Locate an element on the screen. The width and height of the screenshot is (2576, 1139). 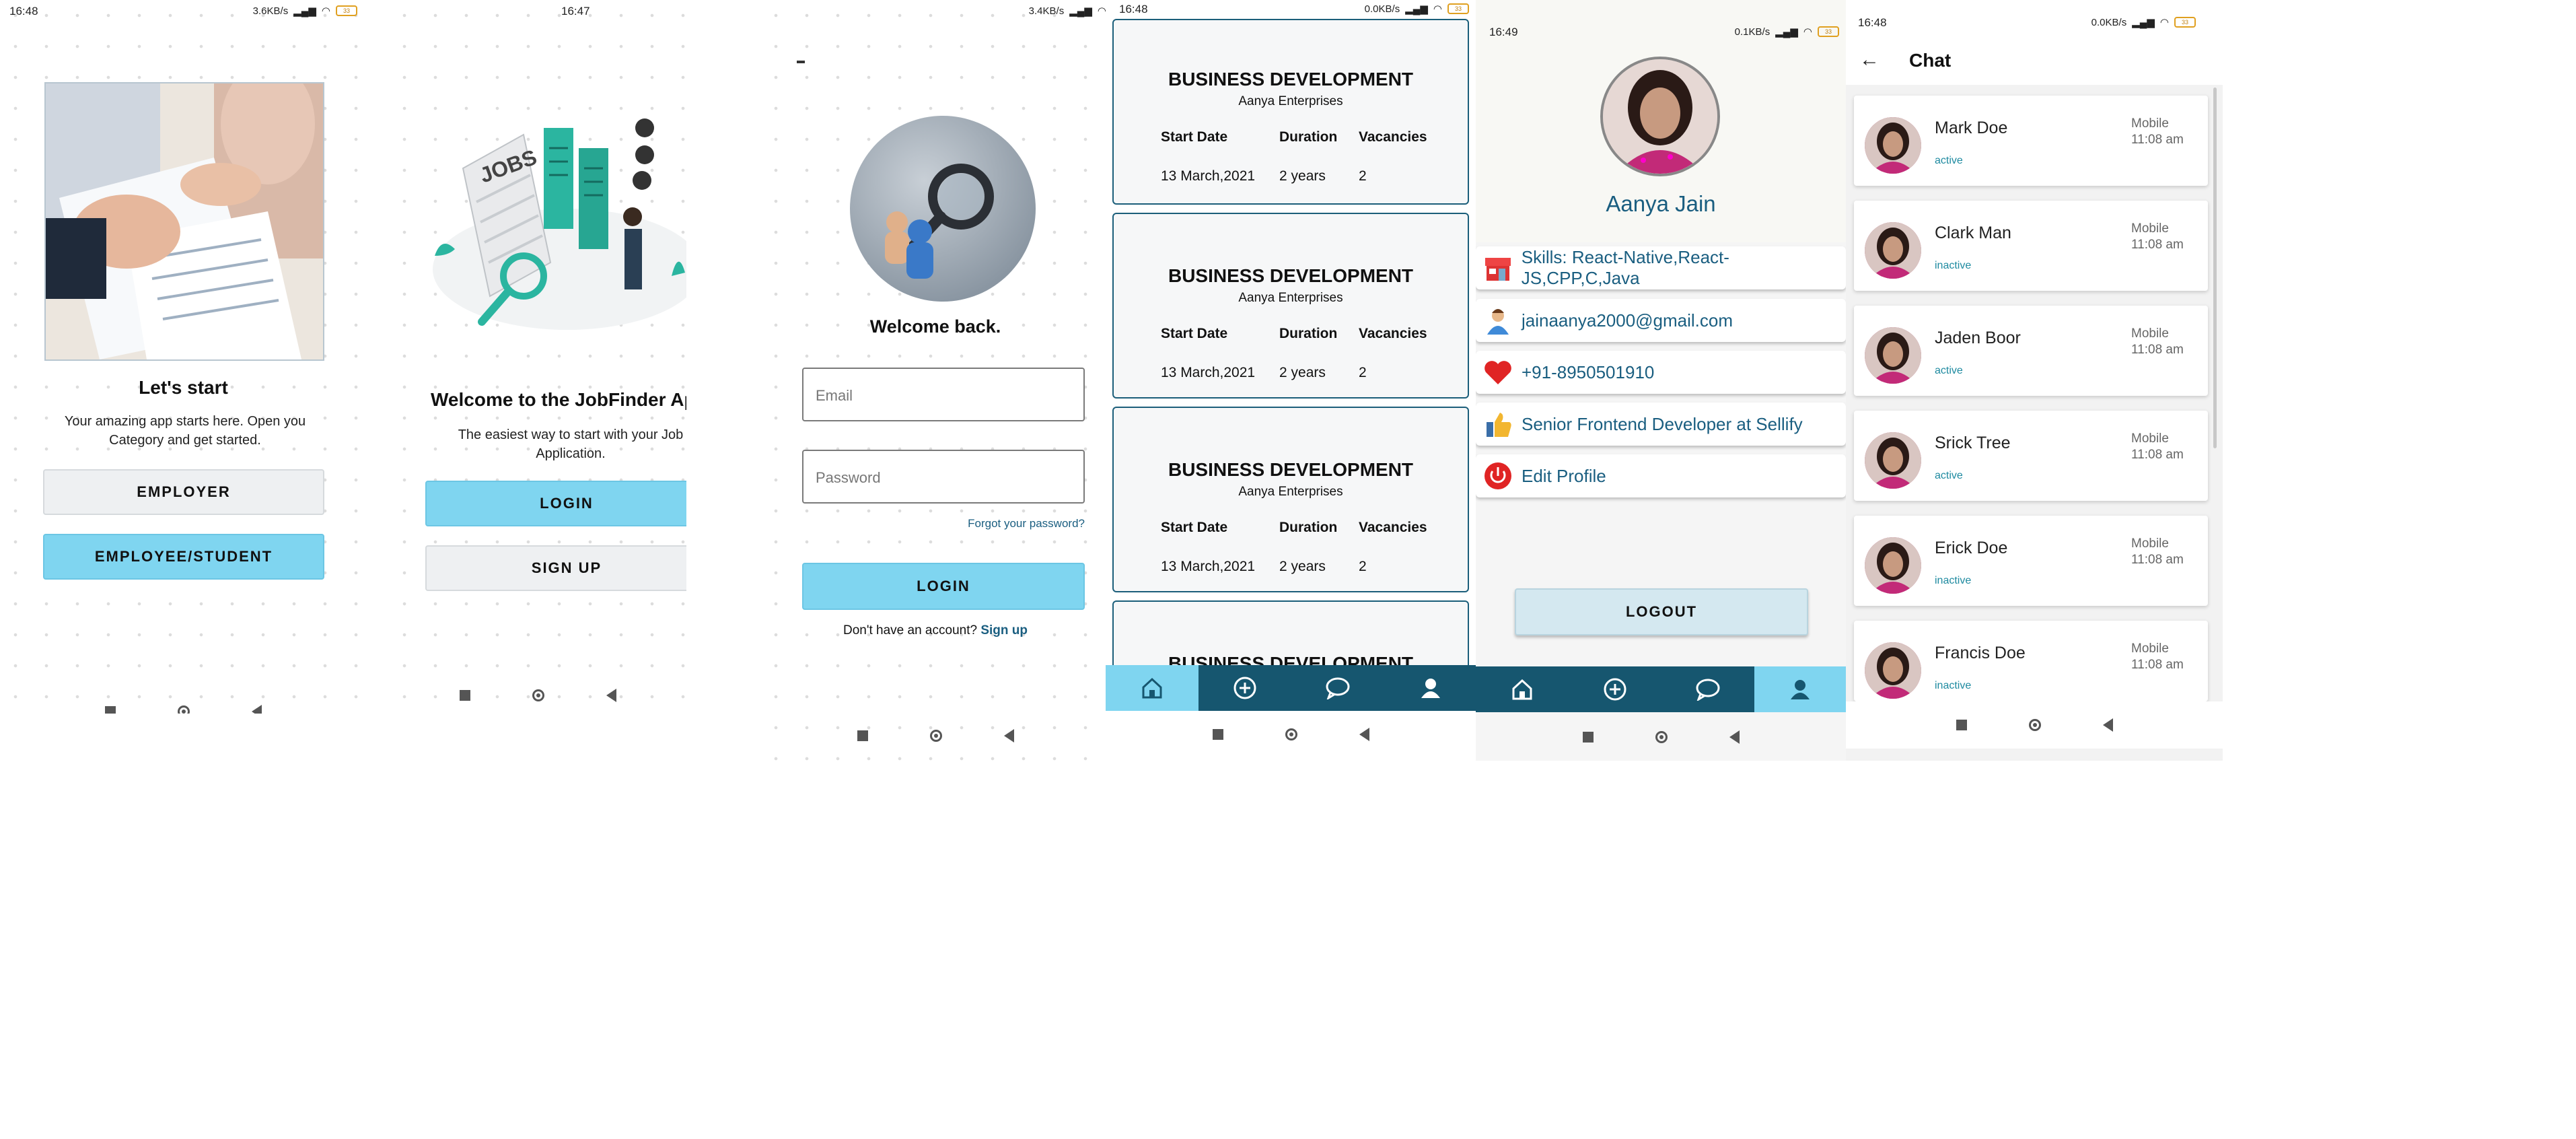
no-account-text: Don't have an account? is located at coordinates (910, 630).